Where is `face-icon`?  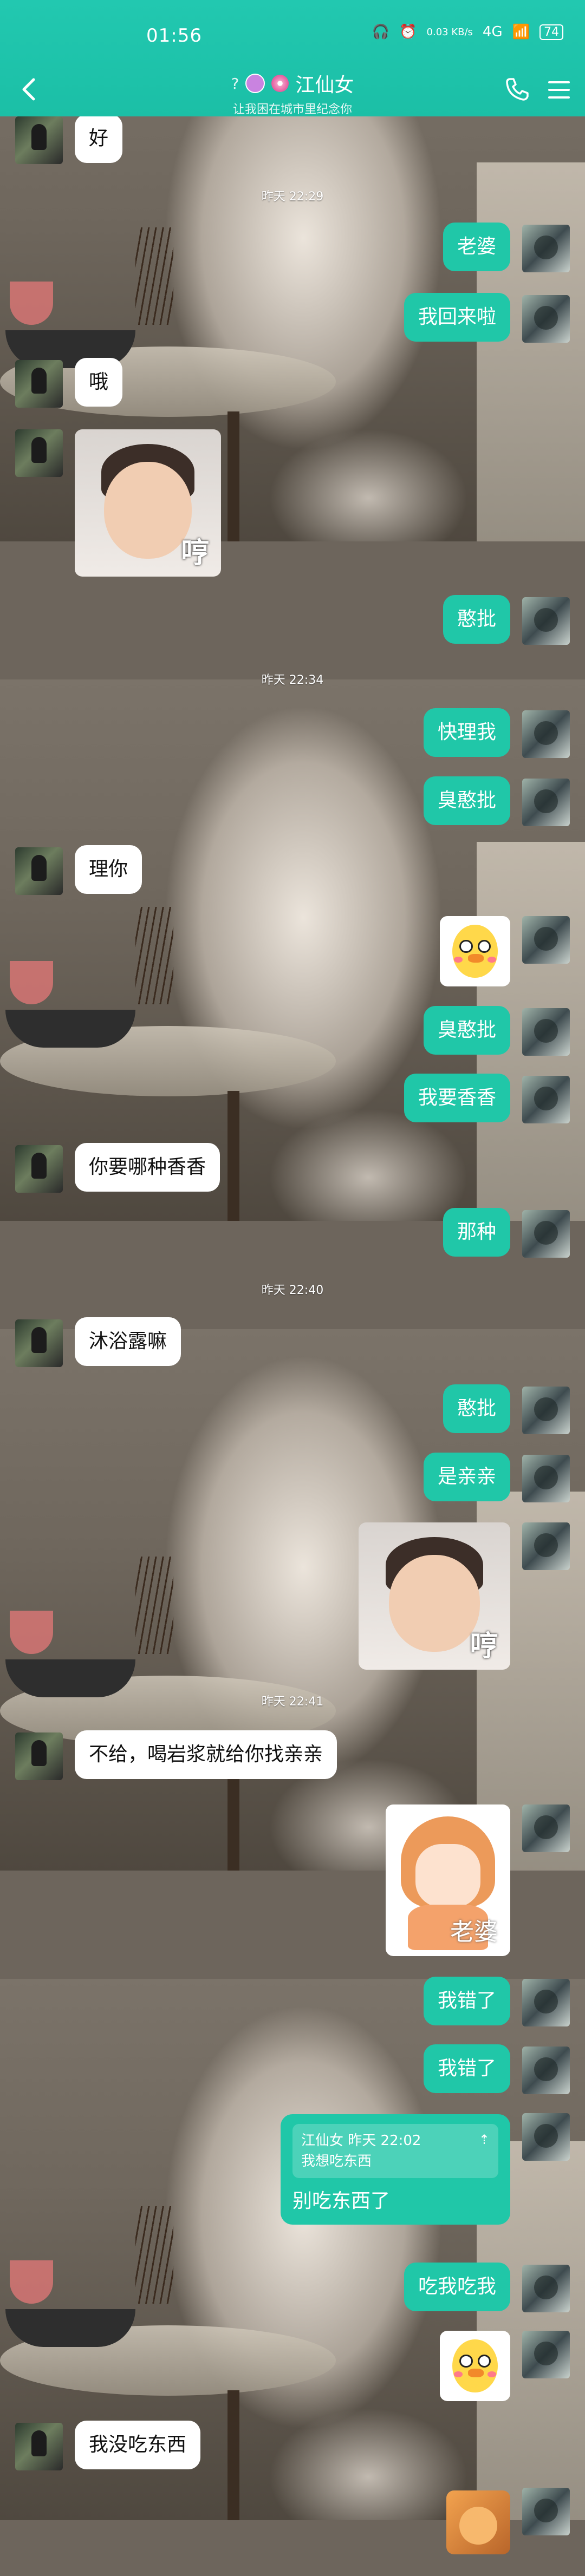 face-icon is located at coordinates (255, 84).